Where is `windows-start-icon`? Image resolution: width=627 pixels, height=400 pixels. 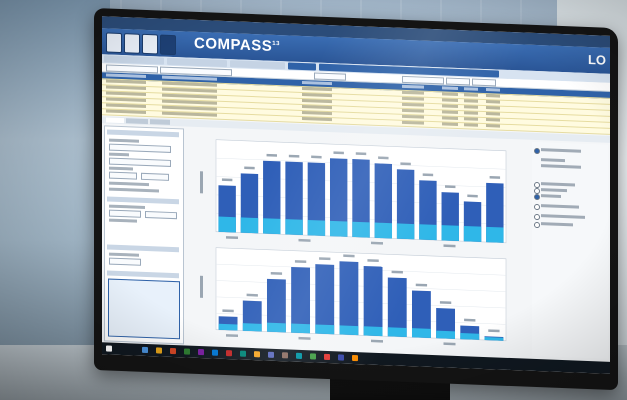
windows-start-icon is located at coordinates (109, 348).